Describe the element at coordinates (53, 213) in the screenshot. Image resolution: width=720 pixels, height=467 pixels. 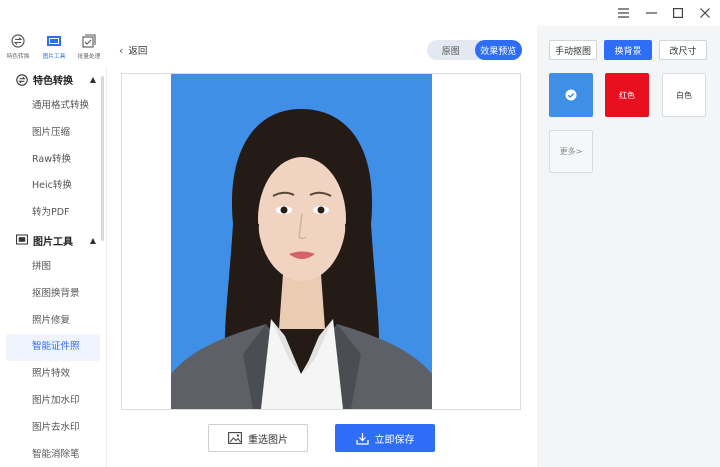
I see `sidebar-item-pdf: 转为PDF` at that location.